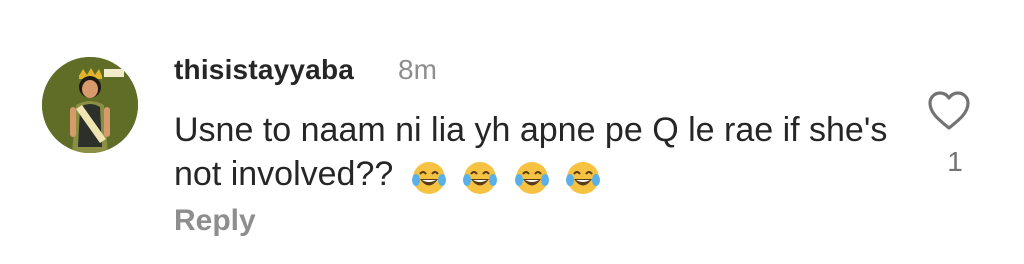 The image size is (1024, 264). I want to click on emoji-row, so click(509, 176).